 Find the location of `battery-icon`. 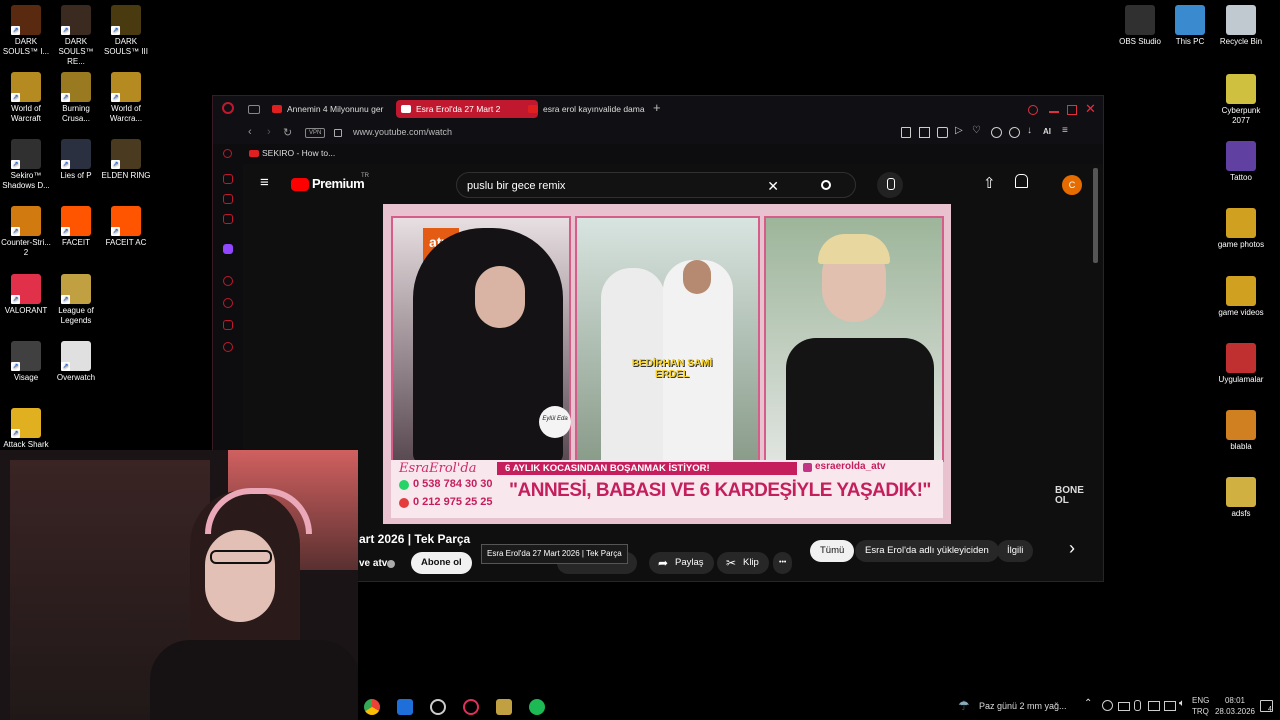

battery-icon is located at coordinates (1124, 706).